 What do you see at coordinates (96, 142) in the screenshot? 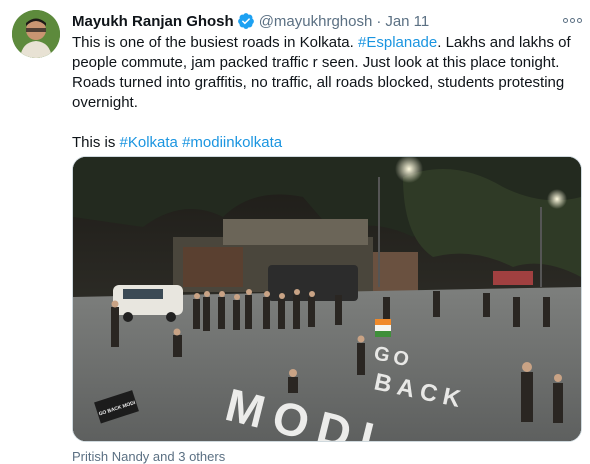
I see `tweet-text-part: This is` at bounding box center [96, 142].